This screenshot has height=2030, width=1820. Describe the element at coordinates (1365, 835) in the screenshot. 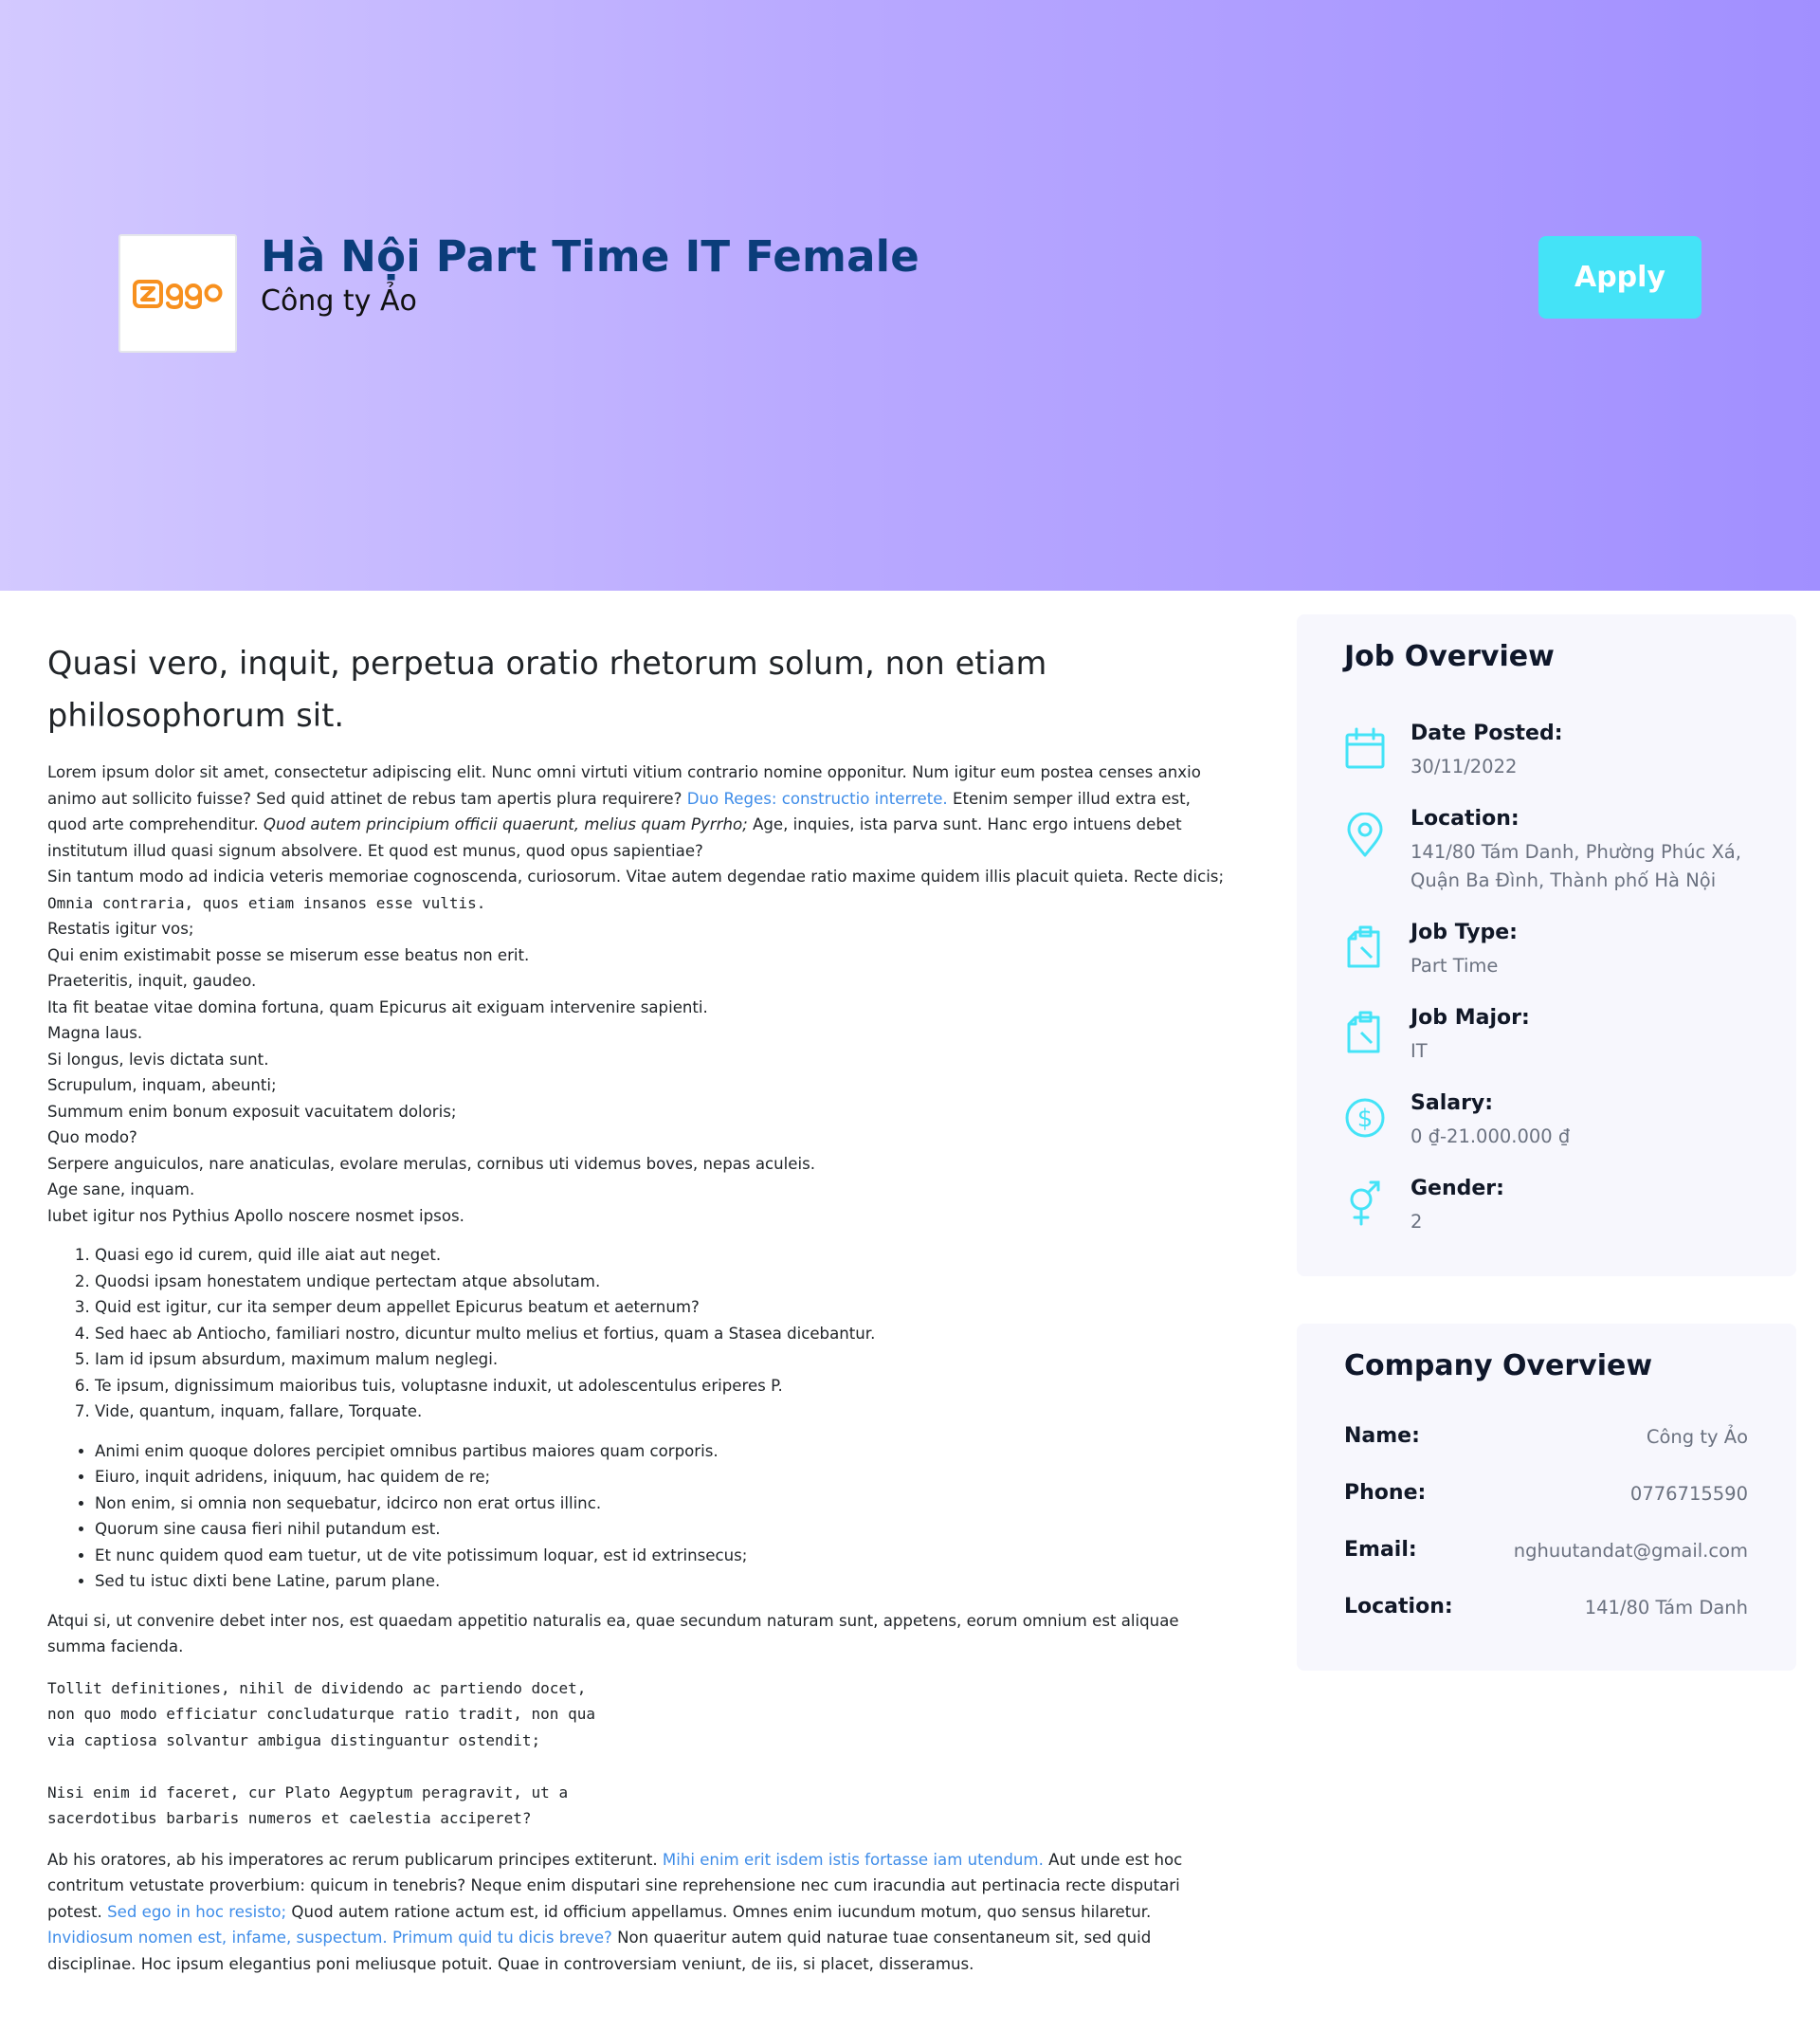

I see `location-pin-icon` at that location.